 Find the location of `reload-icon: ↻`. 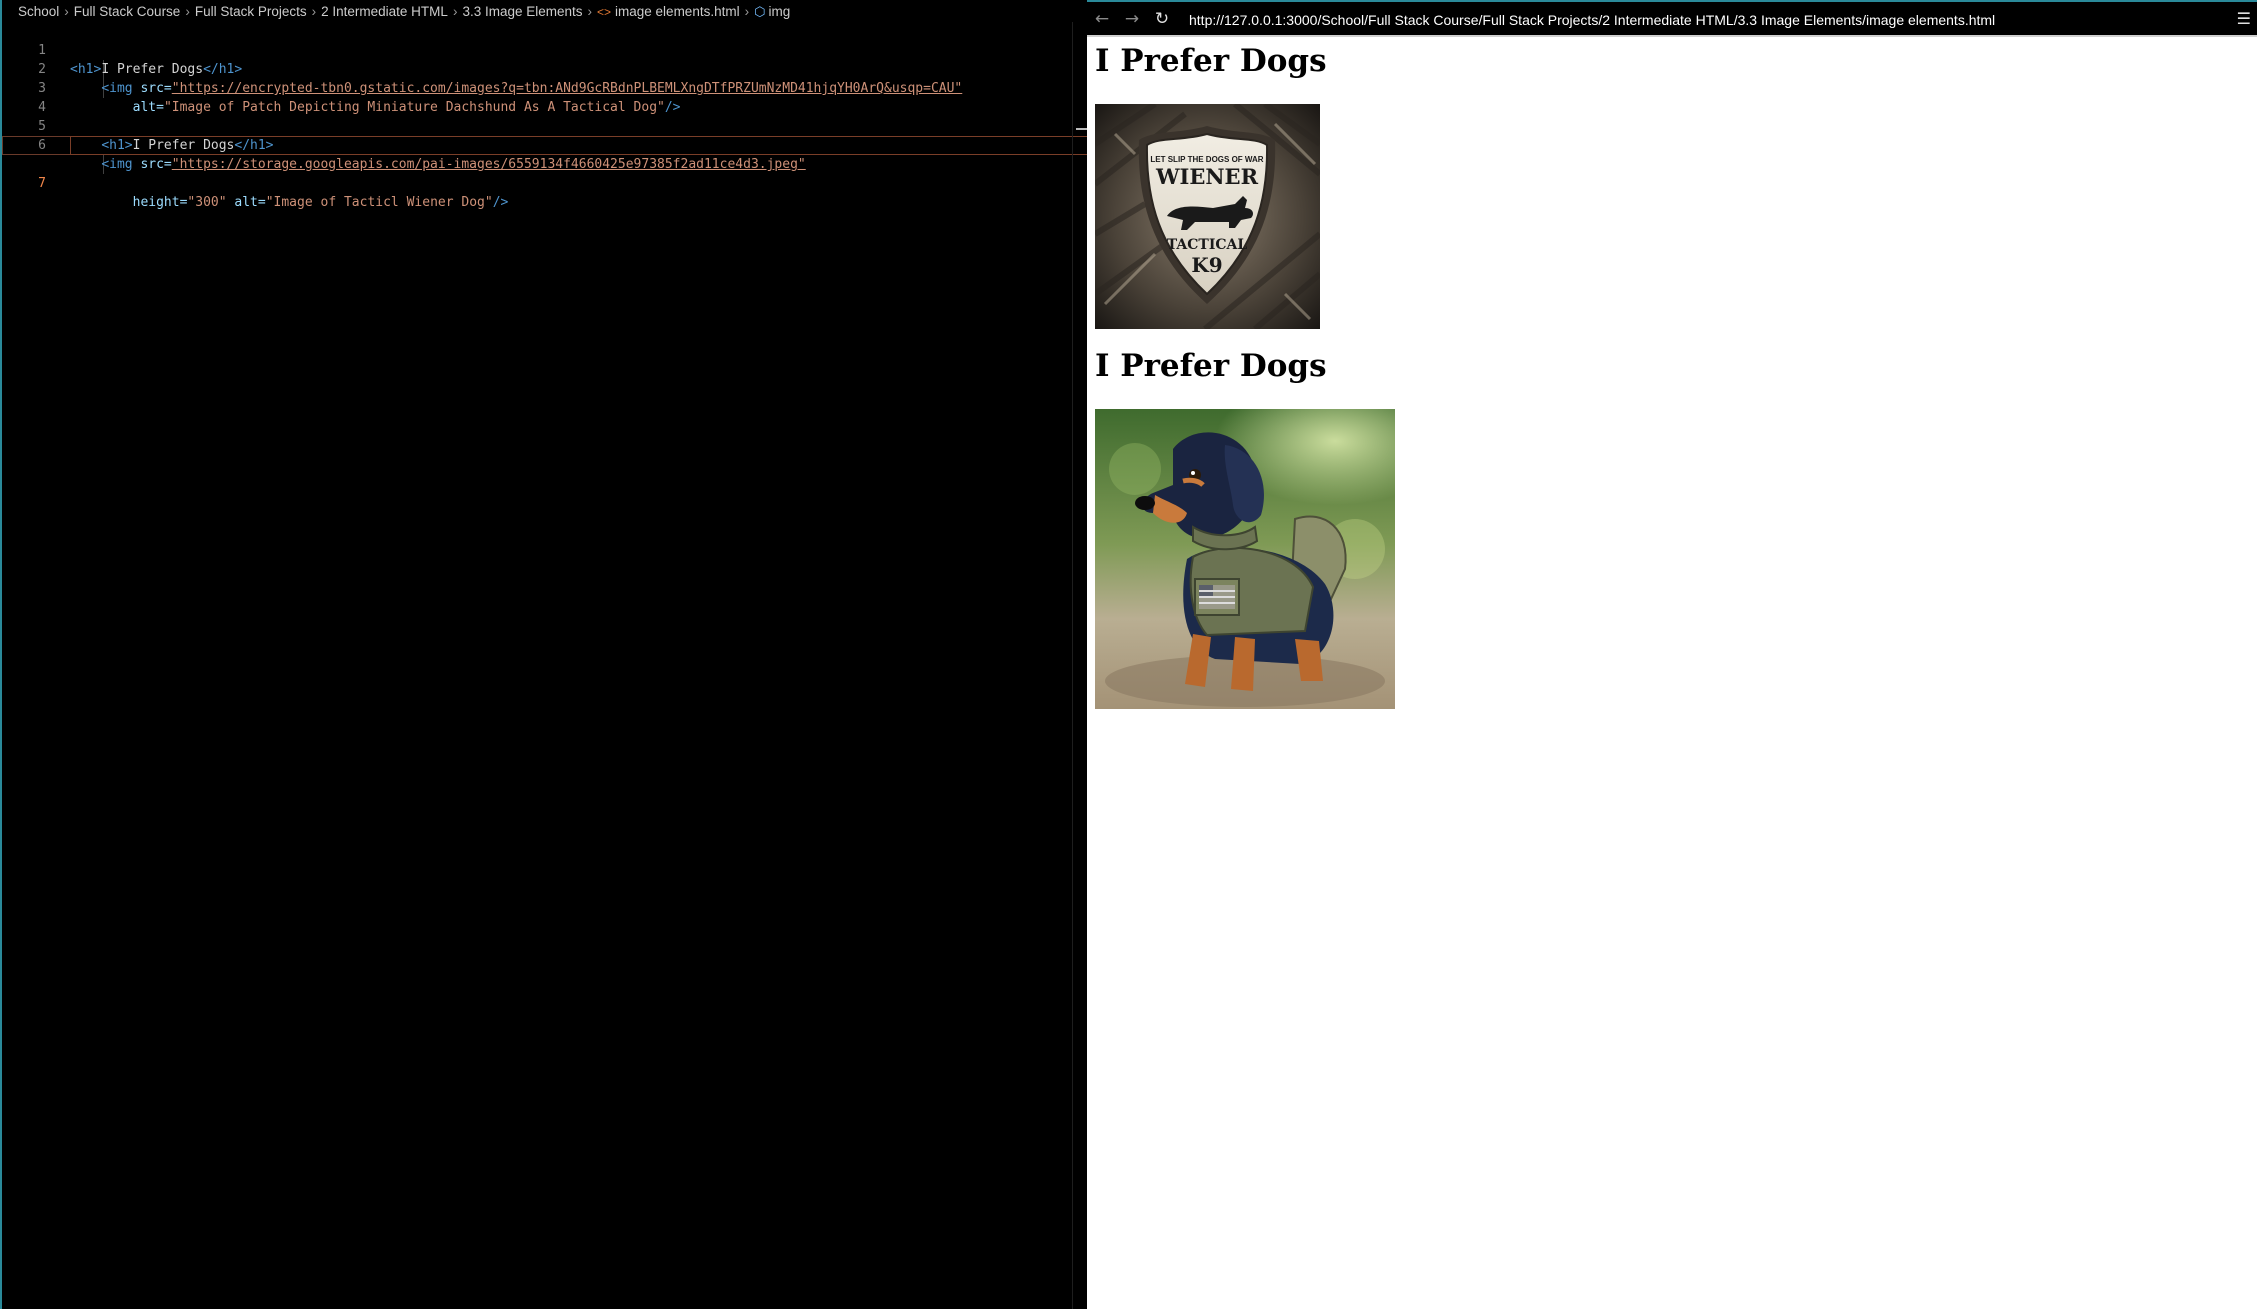

reload-icon: ↻ is located at coordinates (1162, 19).